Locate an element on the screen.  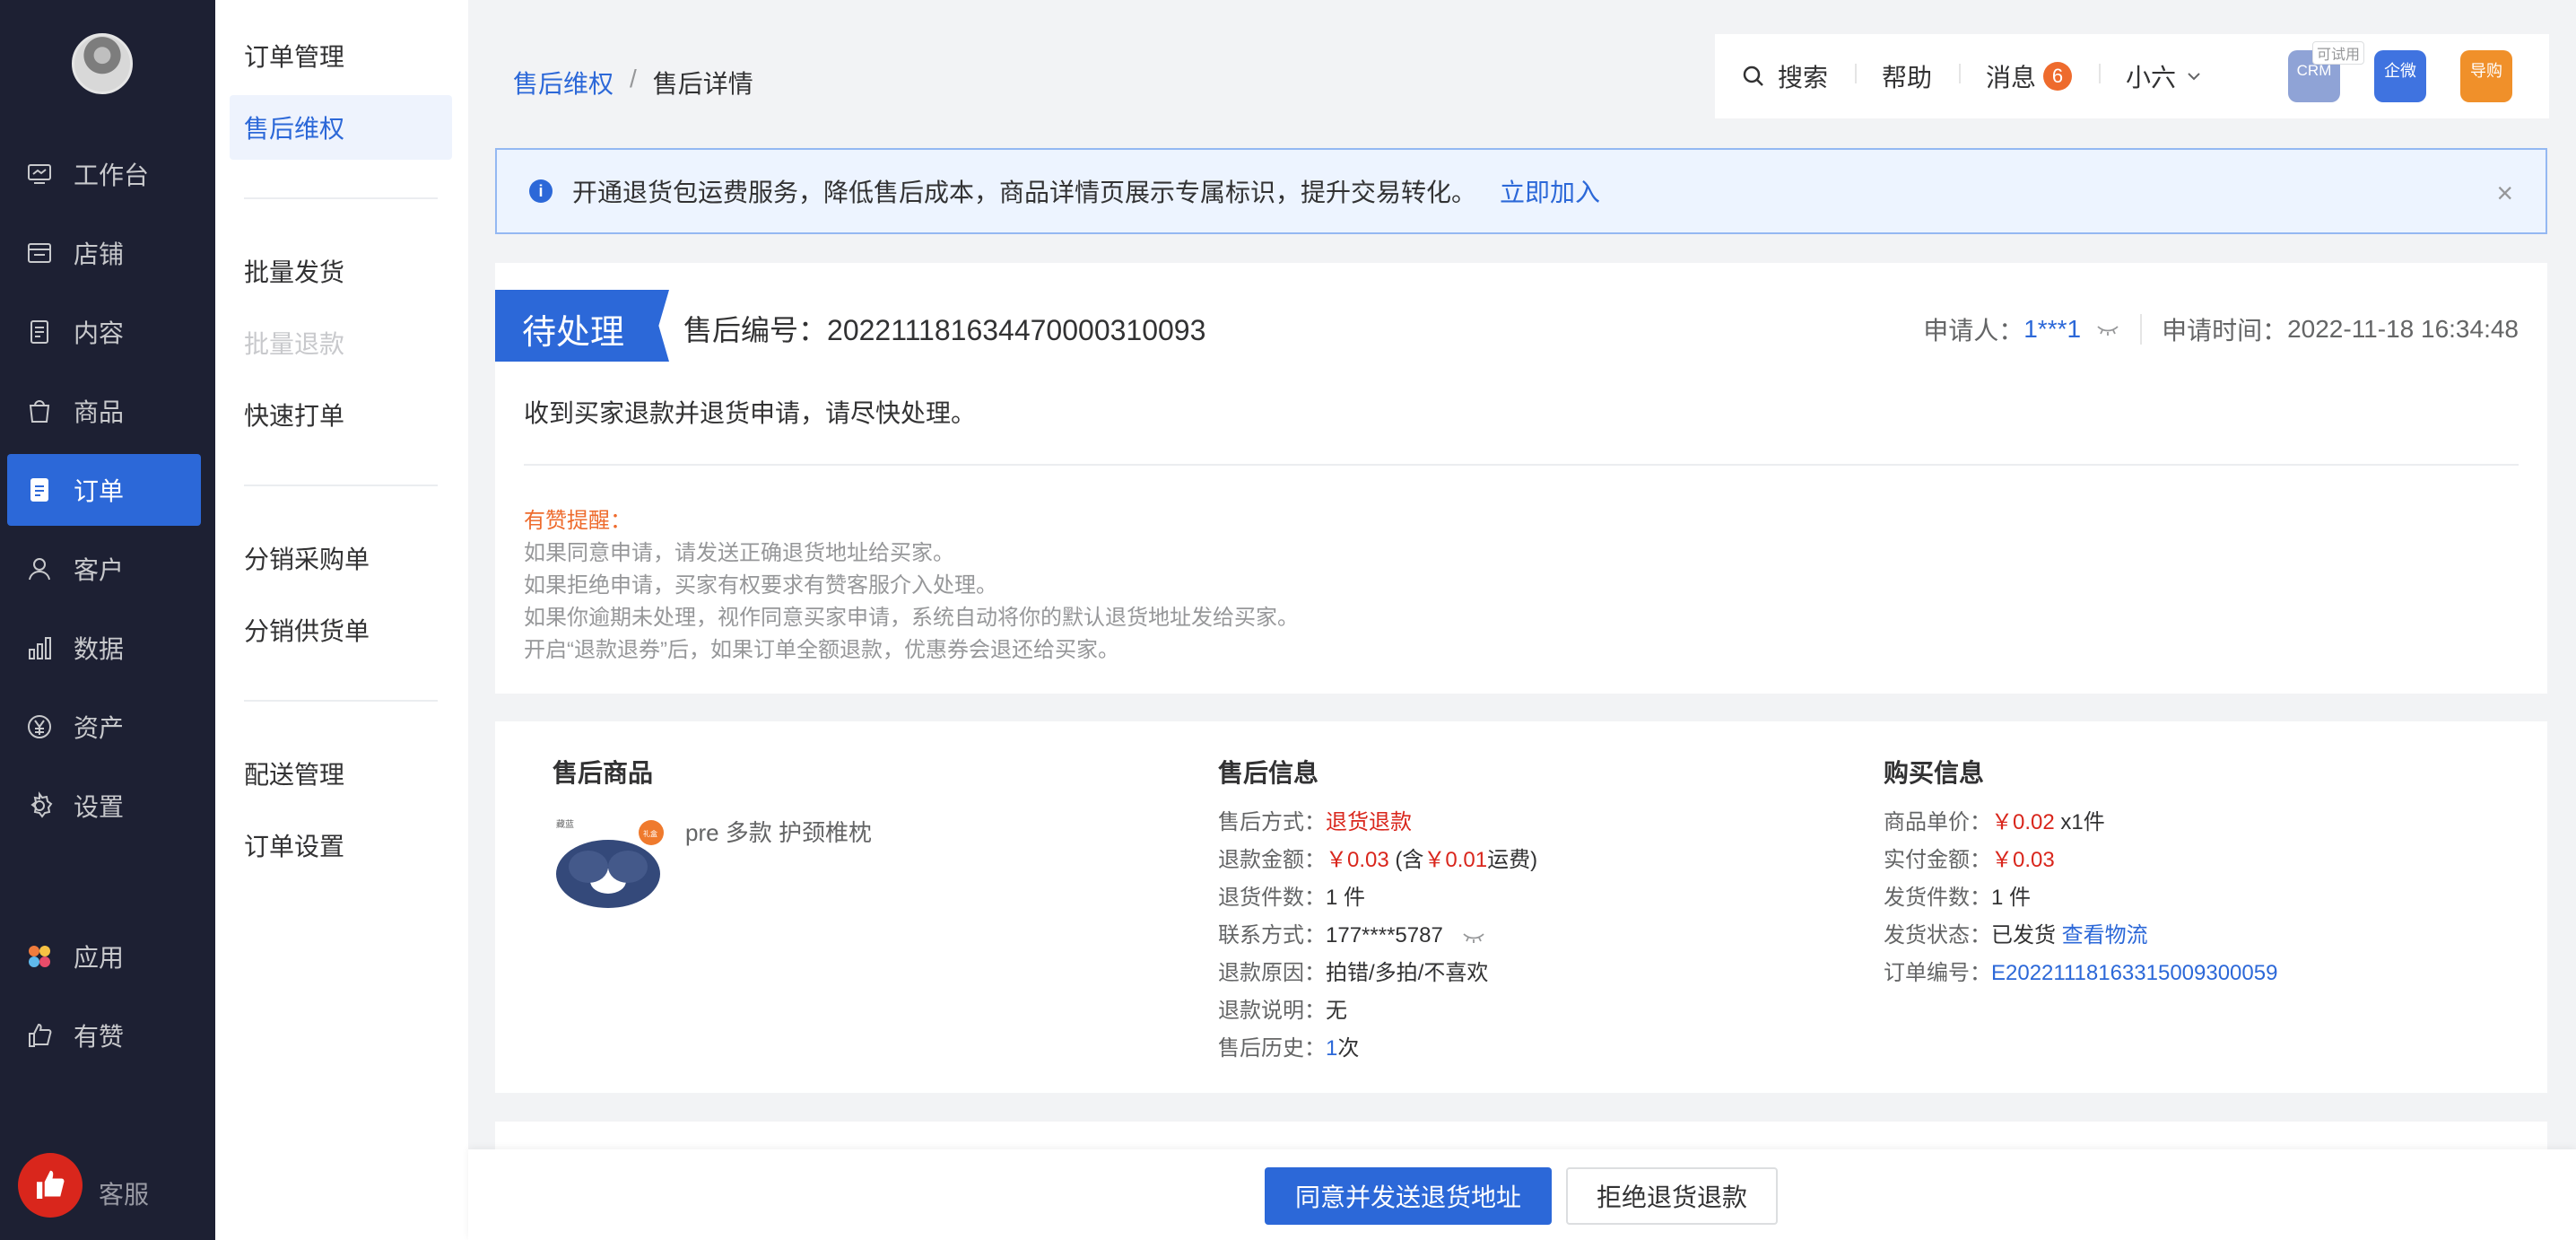
help-label: 帮助 is located at coordinates (1907, 78).